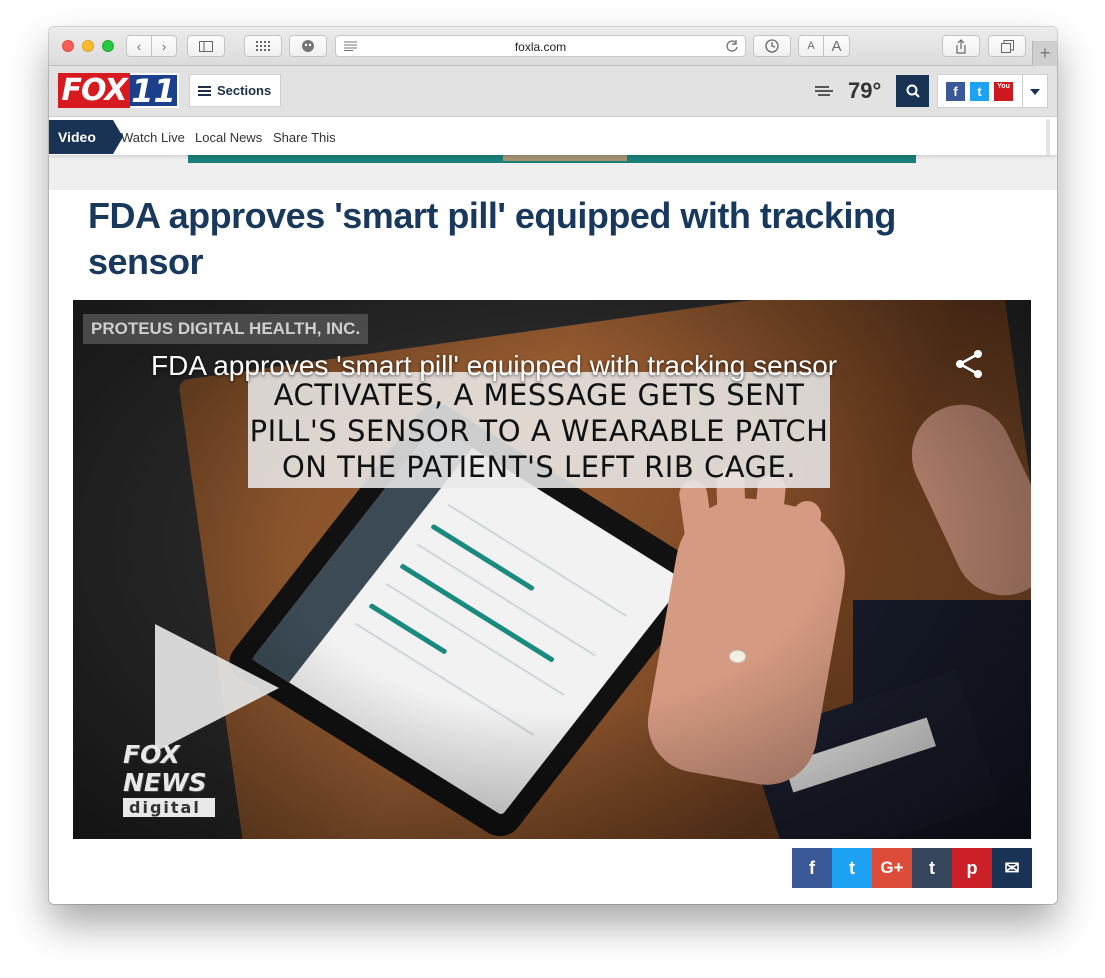 This screenshot has height=978, width=1105. What do you see at coordinates (553, 136) in the screenshot?
I see `video-subnav: Video Watch Live Local News Share This` at bounding box center [553, 136].